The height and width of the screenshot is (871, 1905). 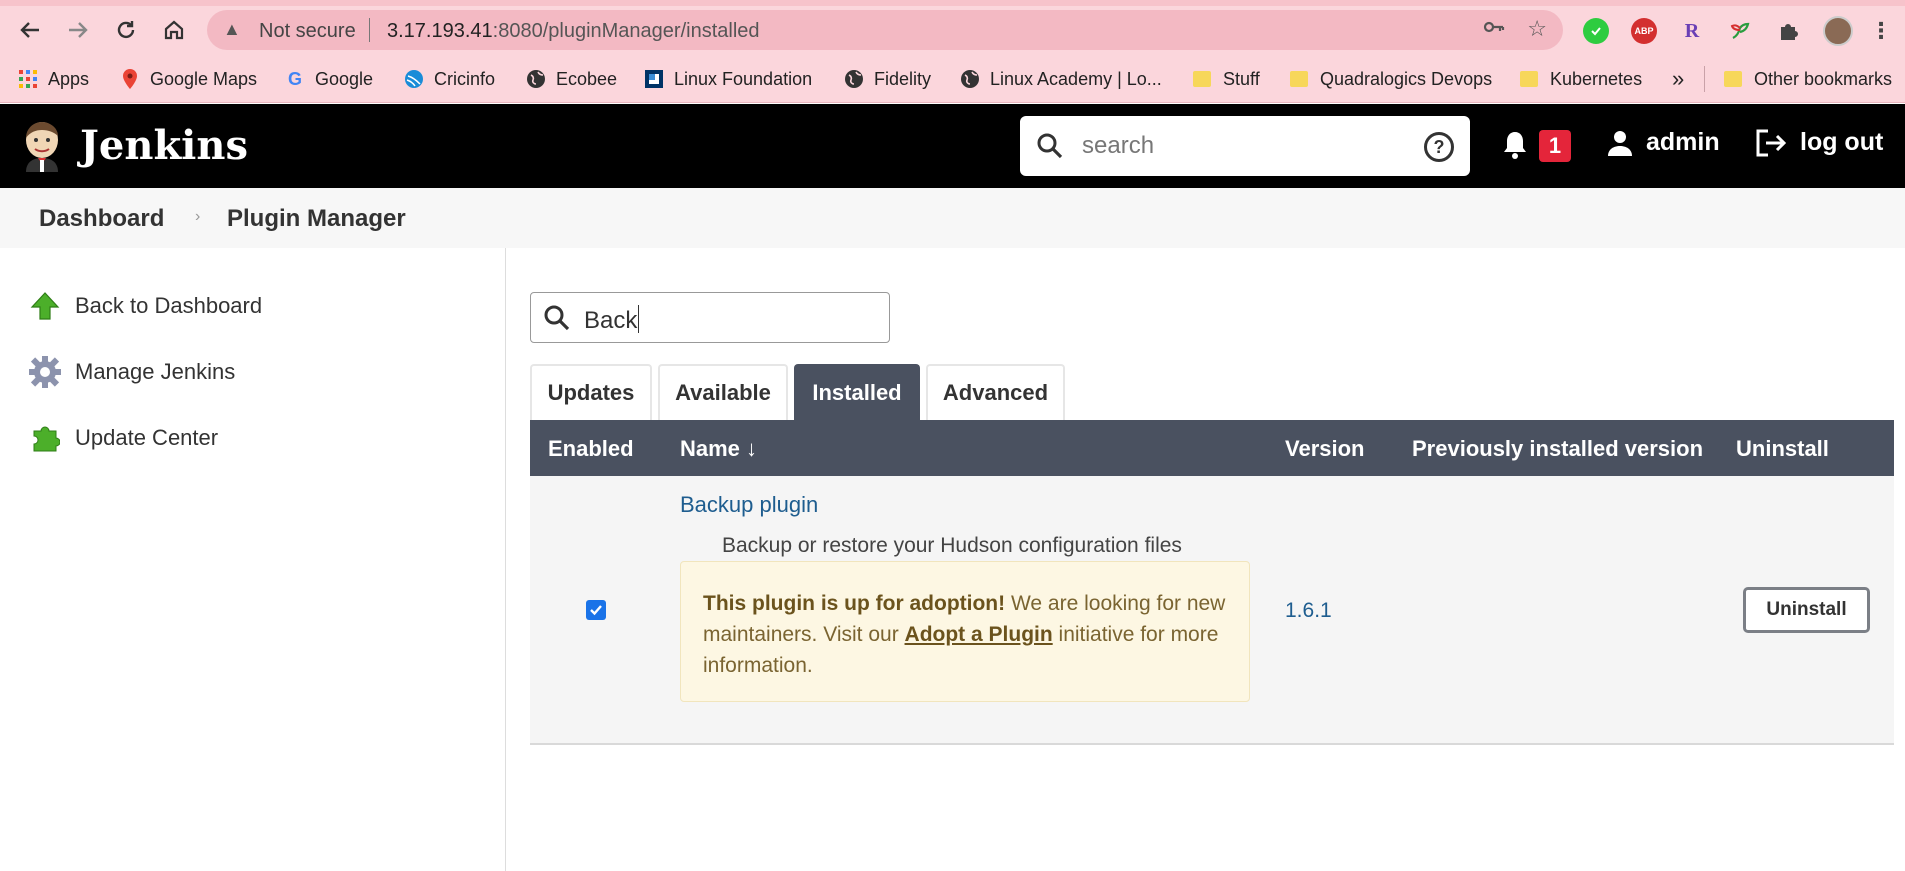 I want to click on reload-icon, so click(x=126, y=30).